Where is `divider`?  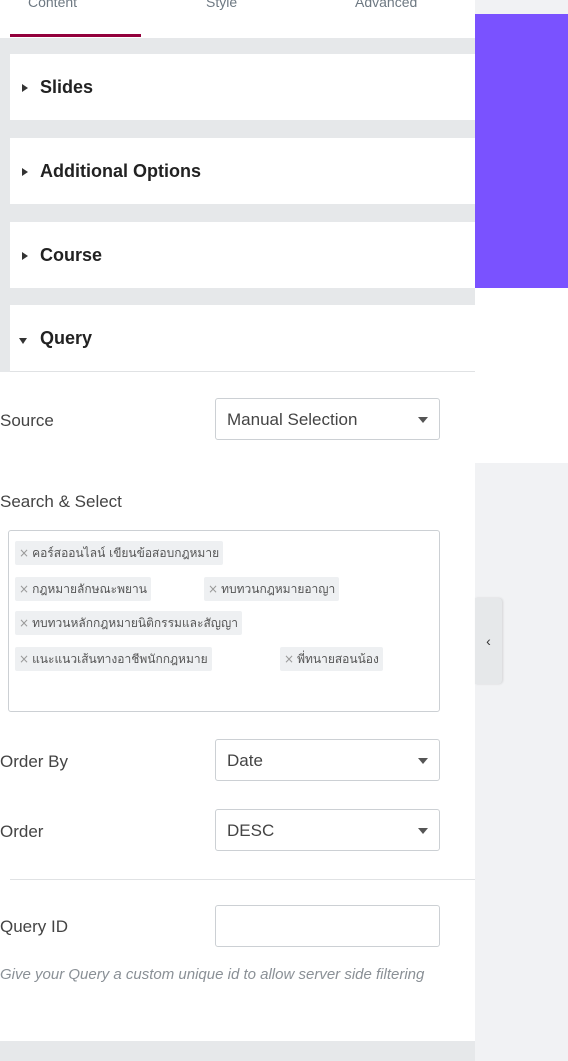 divider is located at coordinates (242, 879).